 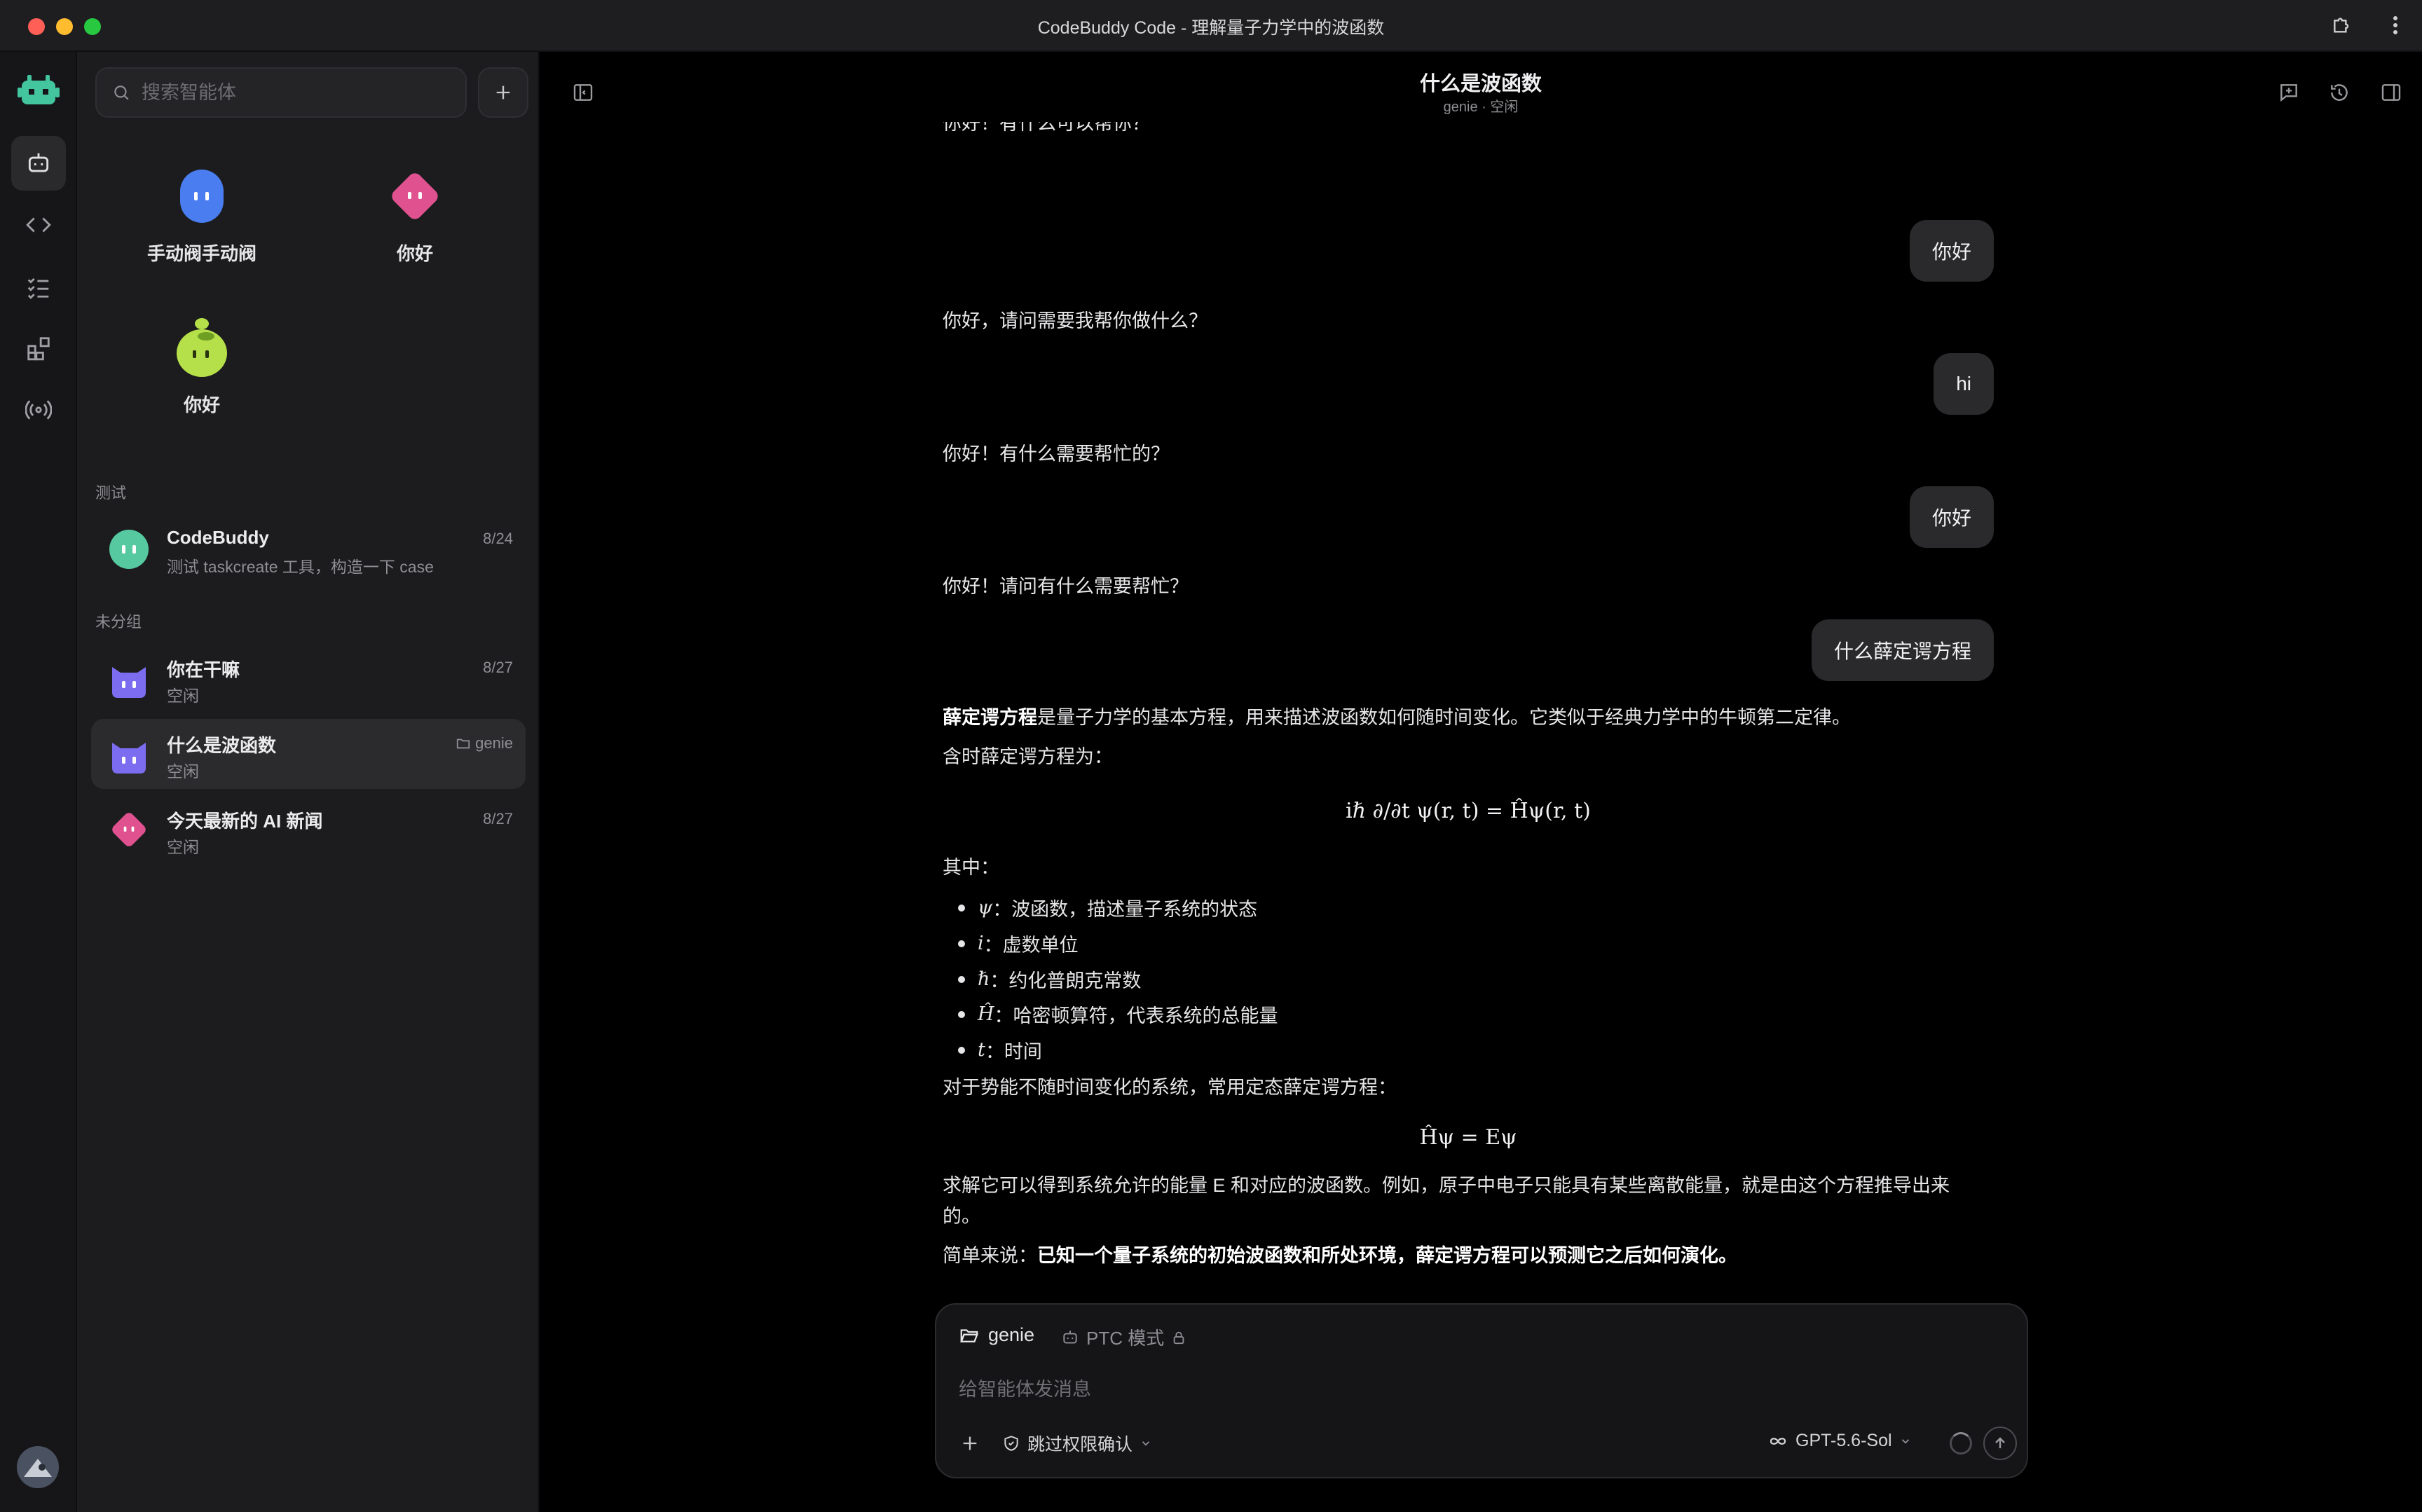 I want to click on rail-plugins, so click(x=39, y=348).